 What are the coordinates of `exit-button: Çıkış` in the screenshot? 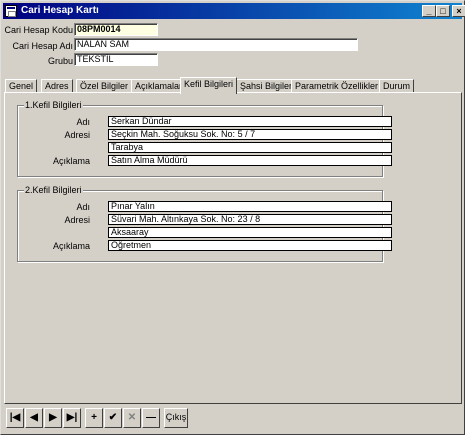 It's located at (176, 418).